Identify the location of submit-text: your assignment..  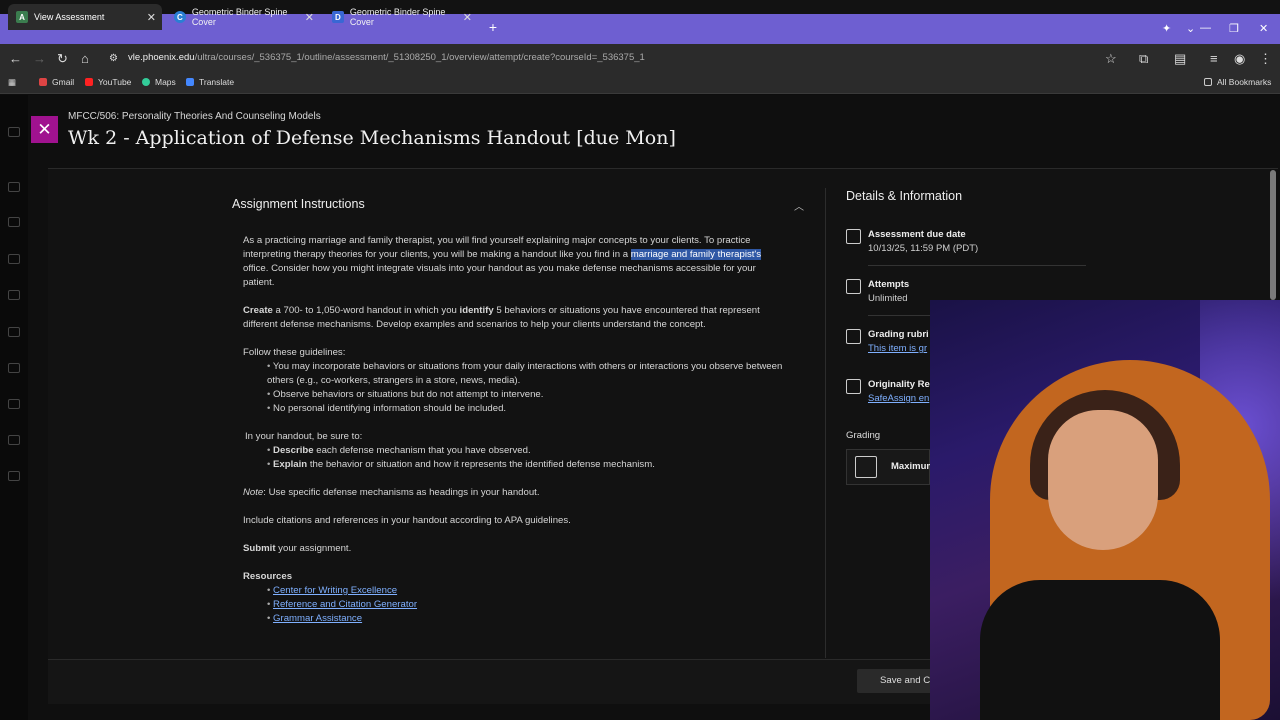
(313, 548).